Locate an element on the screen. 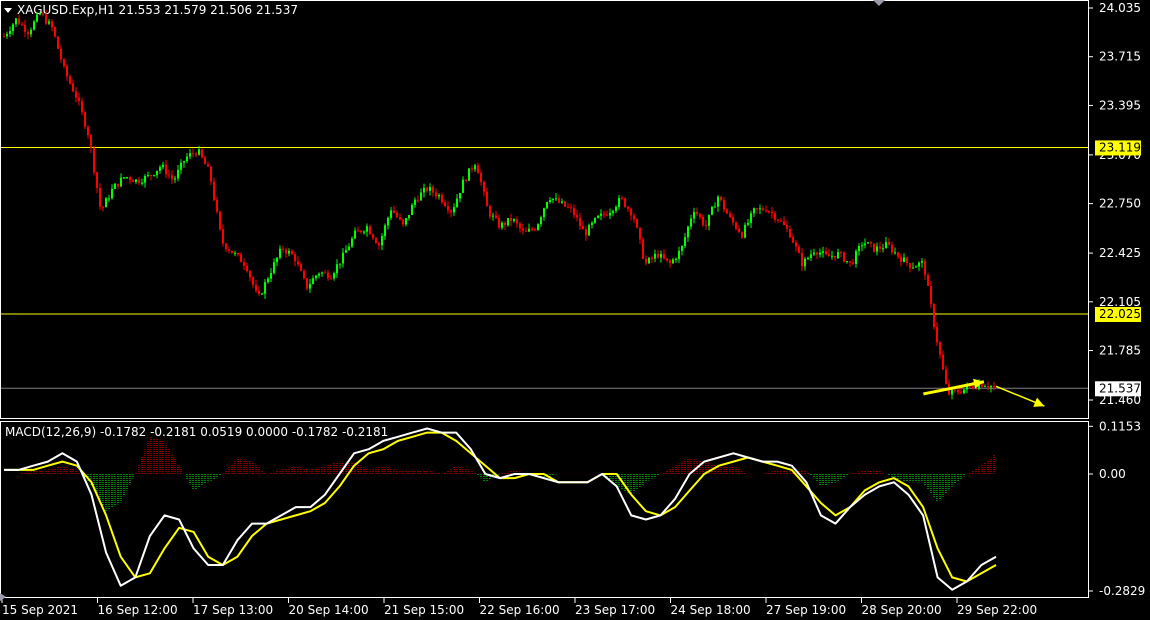  chart-menu-triangle-icon is located at coordinates (8, 10).